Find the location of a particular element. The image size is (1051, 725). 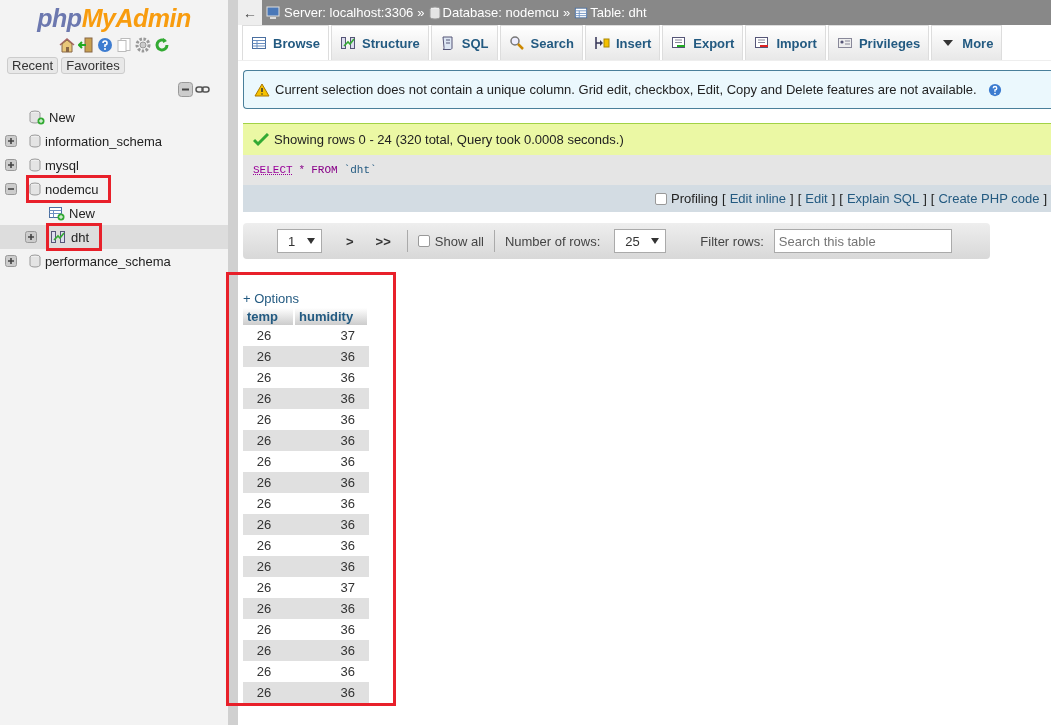

breadcrumb-link: Table: dht is located at coordinates (618, 12).